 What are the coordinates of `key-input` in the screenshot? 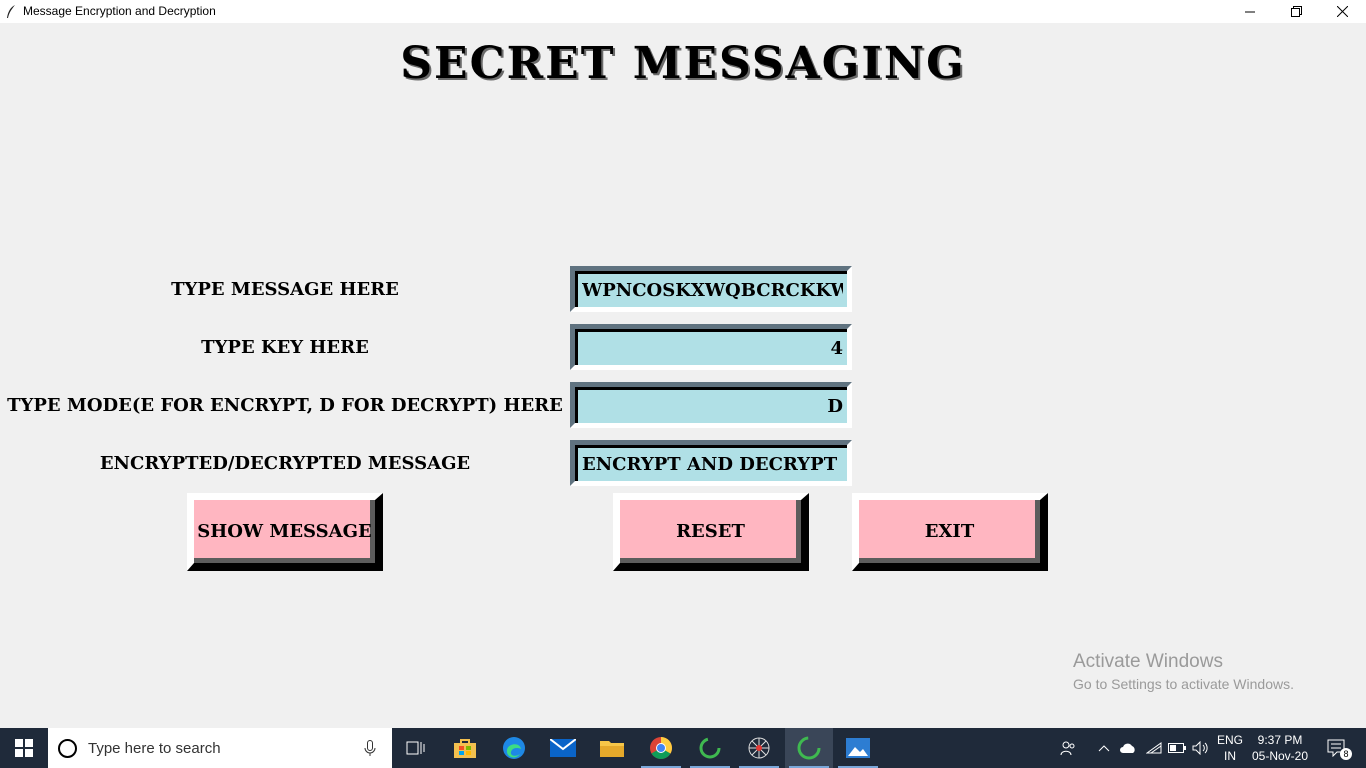 It's located at (712, 348).